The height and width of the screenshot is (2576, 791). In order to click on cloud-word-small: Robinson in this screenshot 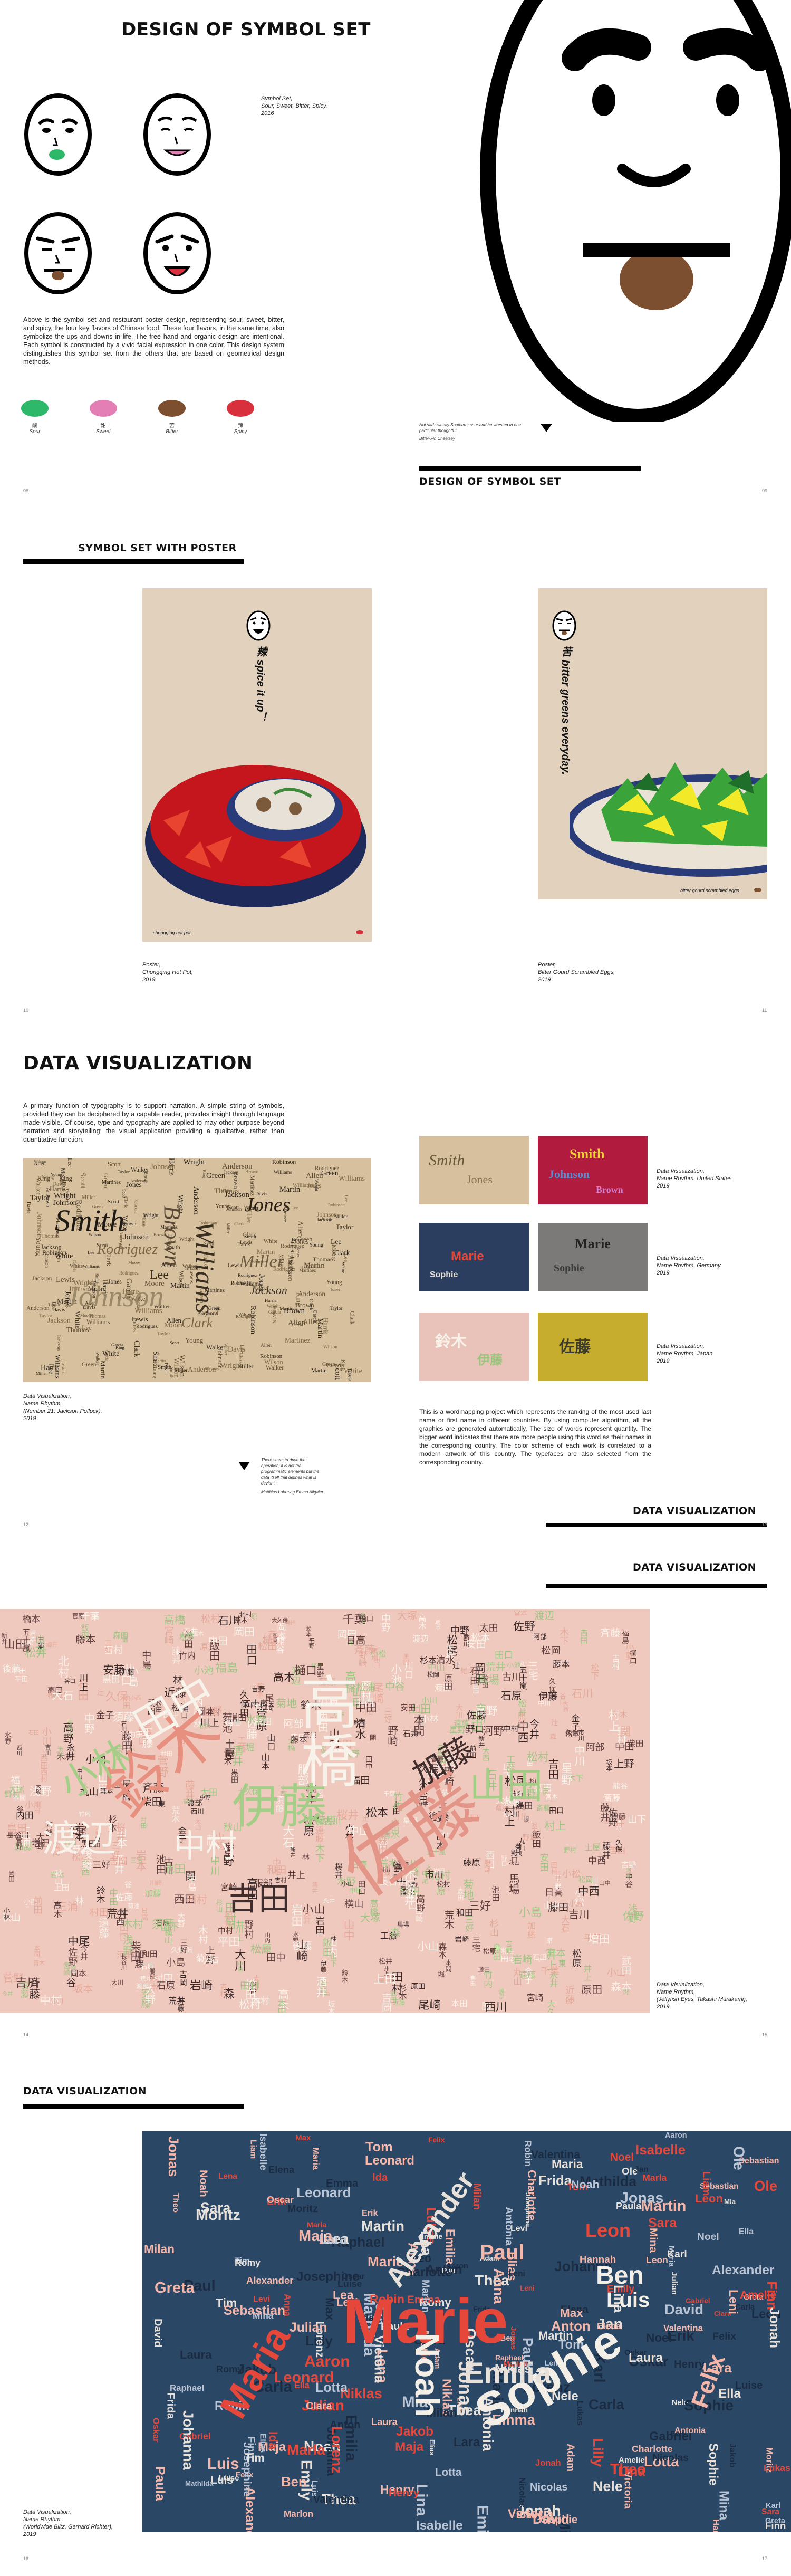, I will do `click(336, 1205)`.